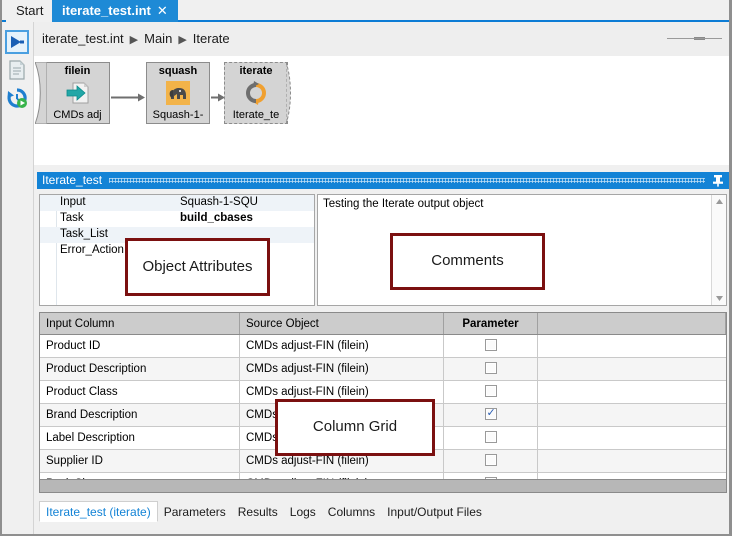 The height and width of the screenshot is (536, 732). I want to click on tab-input-output-files-label: Input/Output Files, so click(434, 512).